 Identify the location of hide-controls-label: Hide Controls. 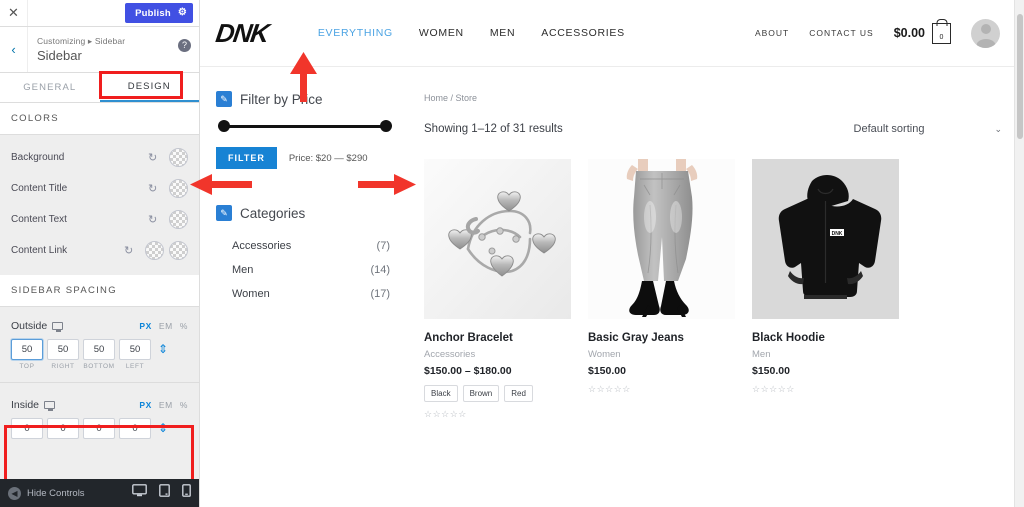
(56, 493).